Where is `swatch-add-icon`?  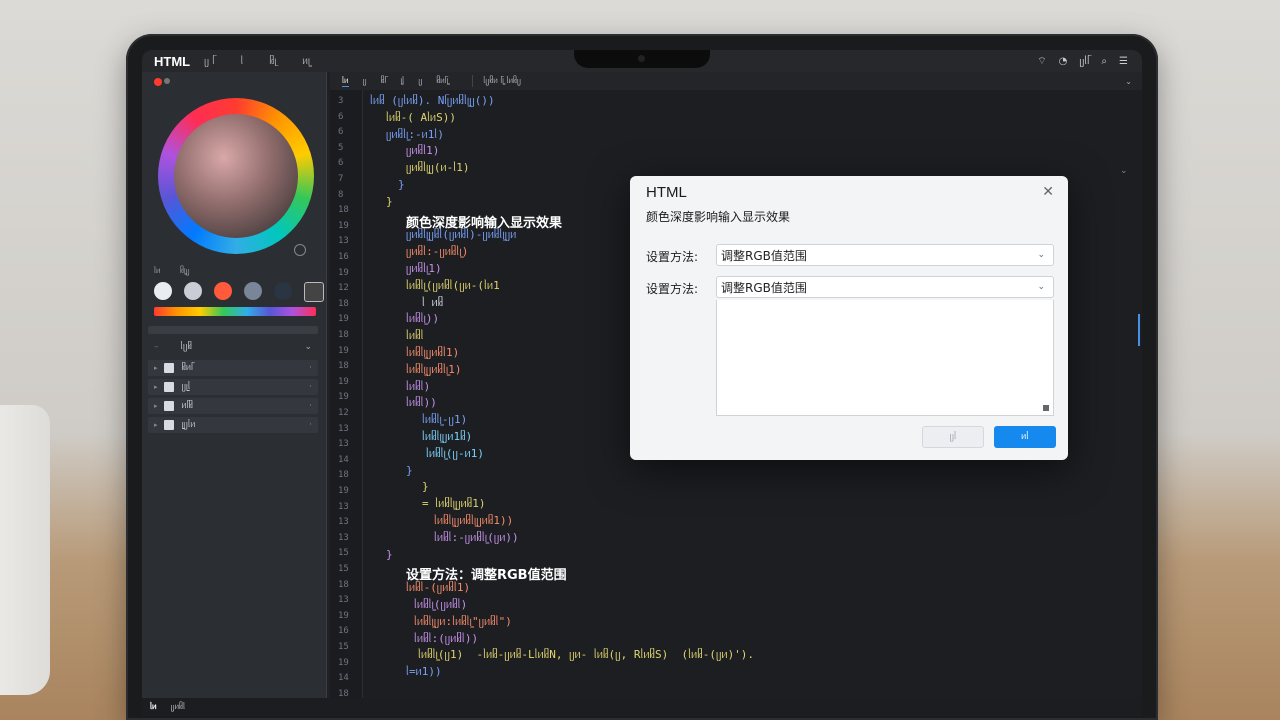
swatch-add-icon is located at coordinates (314, 292).